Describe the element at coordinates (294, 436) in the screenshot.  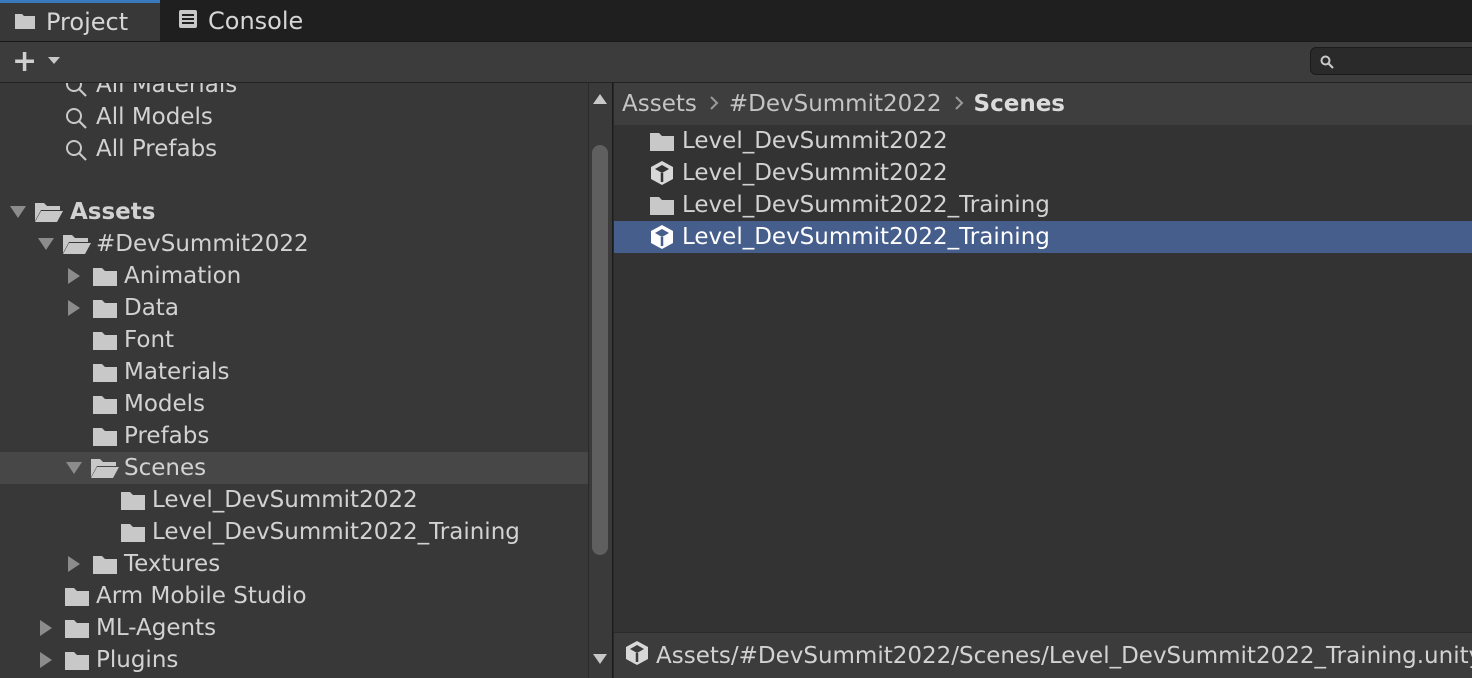
I see `tree-item-prefabs: Prefabs` at that location.